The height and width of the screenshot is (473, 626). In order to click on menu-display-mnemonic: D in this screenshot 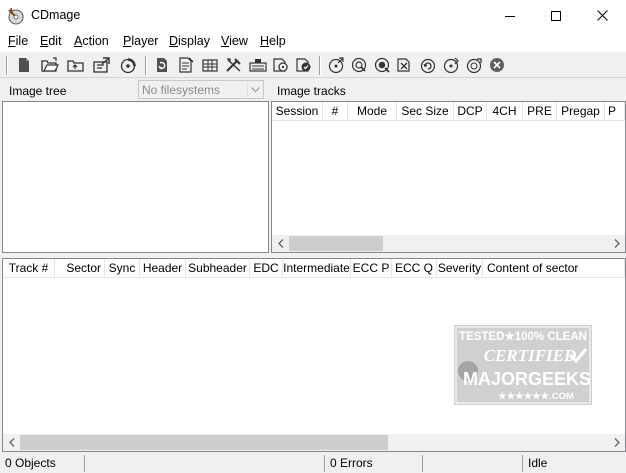, I will do `click(174, 41)`.